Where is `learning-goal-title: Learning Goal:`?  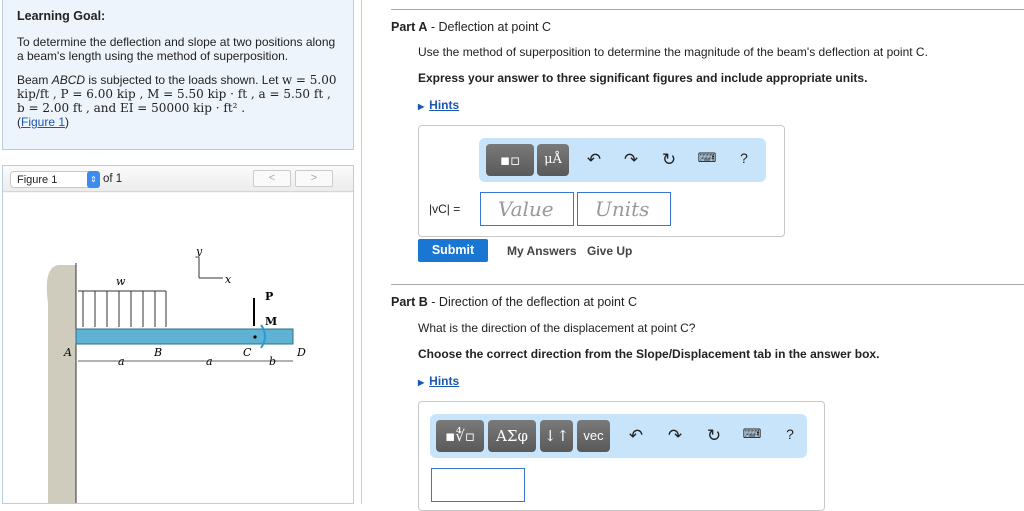
learning-goal-title: Learning Goal: is located at coordinates (61, 16).